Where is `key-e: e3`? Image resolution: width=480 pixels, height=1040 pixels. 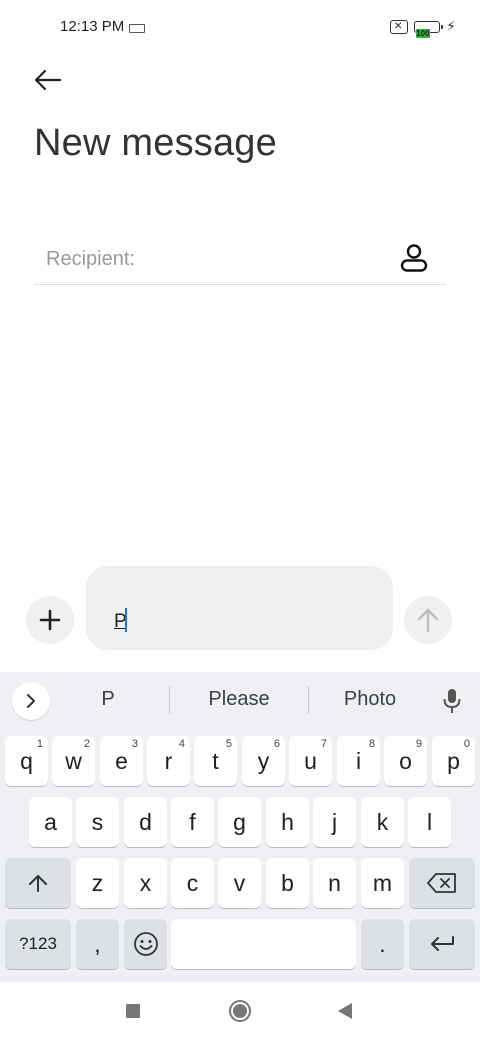
key-e: e3 is located at coordinates (121, 761).